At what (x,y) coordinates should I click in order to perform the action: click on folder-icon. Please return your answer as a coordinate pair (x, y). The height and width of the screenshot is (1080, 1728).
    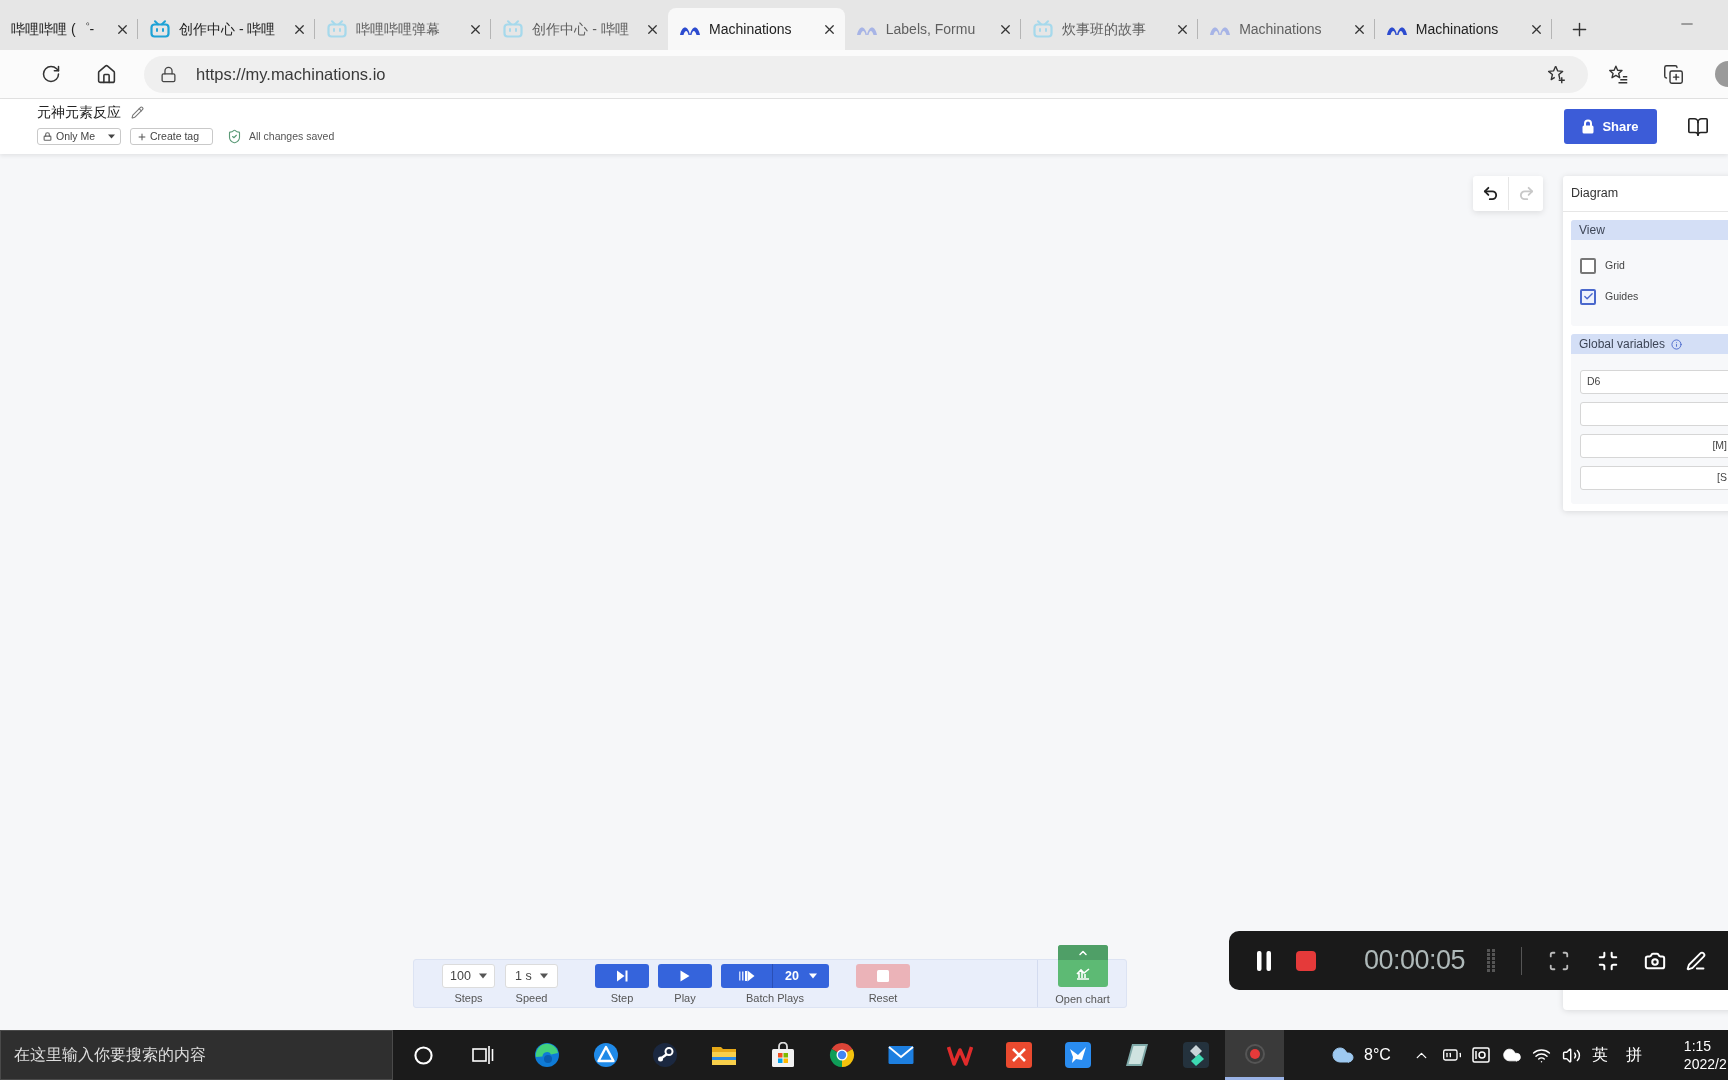
    Looking at the image, I should click on (723, 1055).